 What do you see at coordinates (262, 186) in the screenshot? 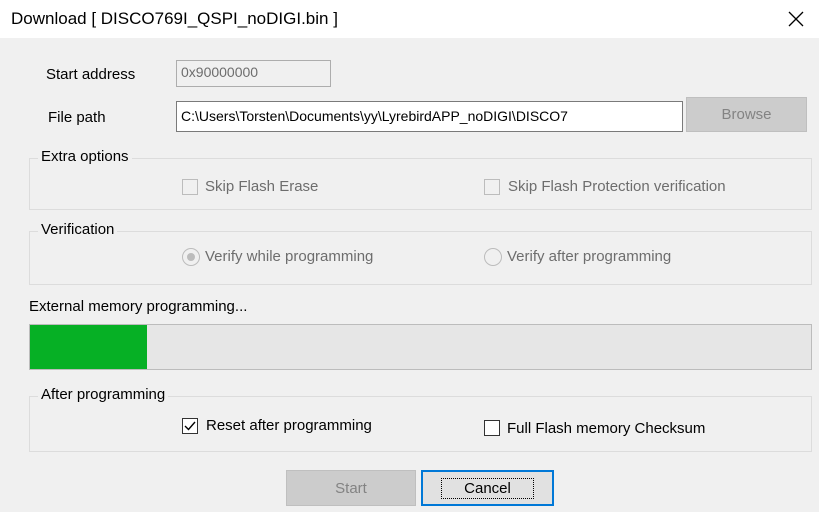
I see `skip-flash-erase-label: Skip Flash Erase` at bounding box center [262, 186].